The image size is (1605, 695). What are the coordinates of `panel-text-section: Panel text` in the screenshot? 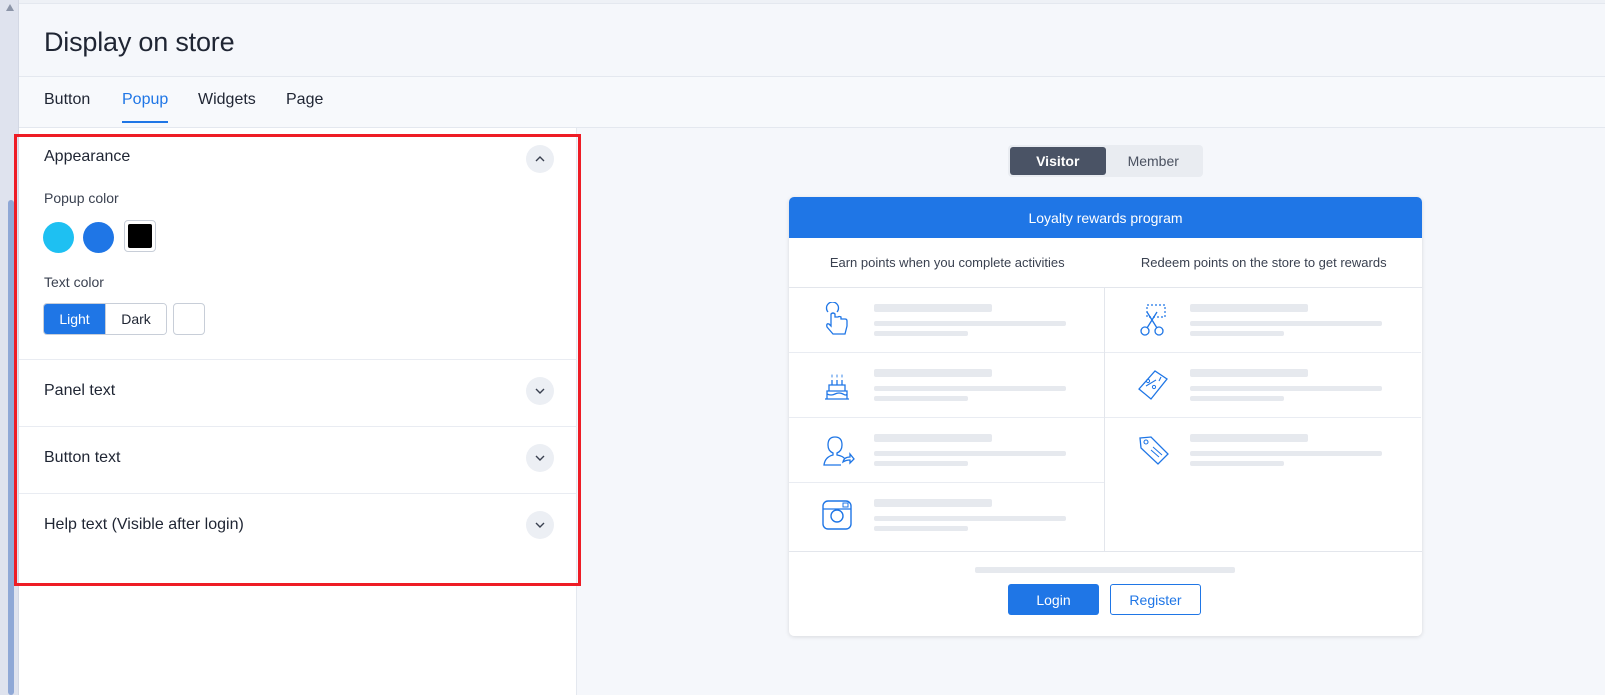 It's located at (297, 393).